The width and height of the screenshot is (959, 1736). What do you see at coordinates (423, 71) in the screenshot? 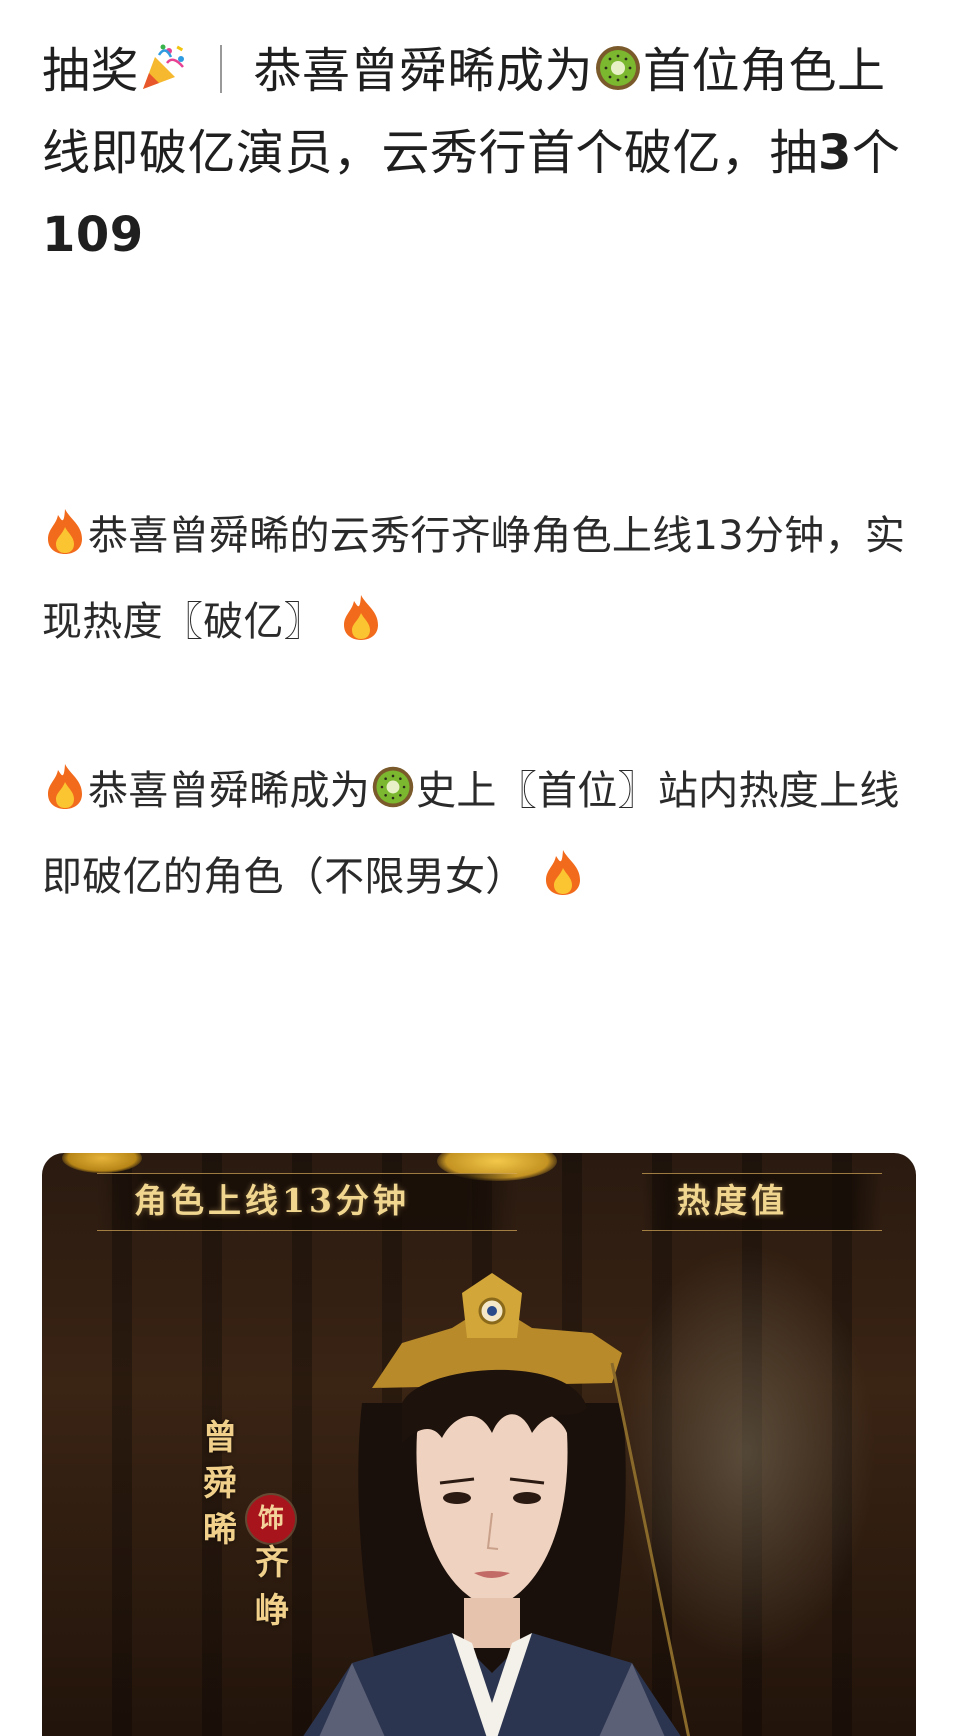
I see `title-part-congrats: 恭喜曾舜晞成为` at bounding box center [423, 71].